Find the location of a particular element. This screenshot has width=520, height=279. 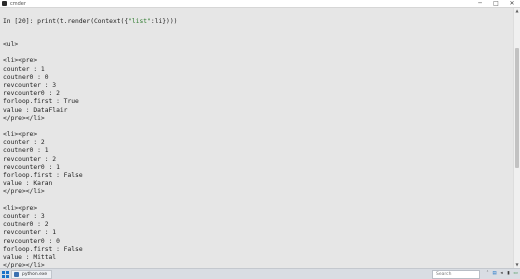

output-line: value : Mittal is located at coordinates (30, 257).